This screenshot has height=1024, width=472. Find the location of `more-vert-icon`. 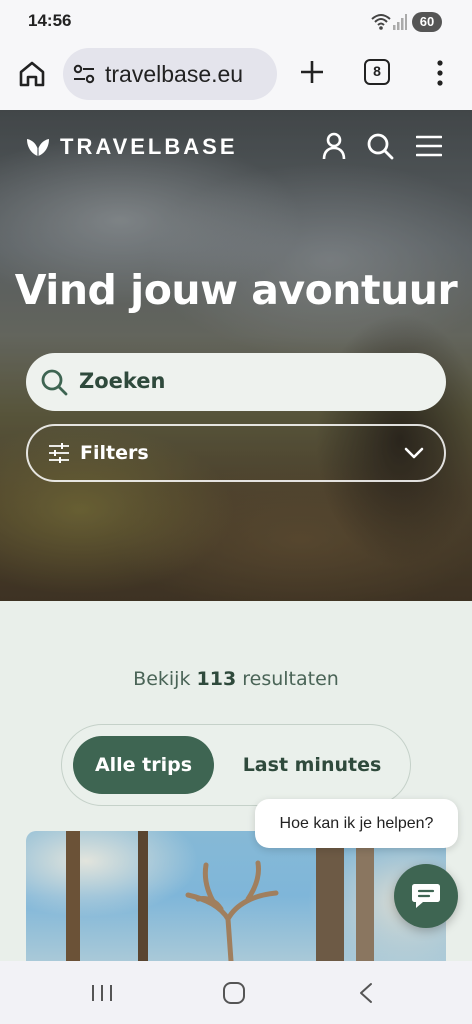

more-vert-icon is located at coordinates (440, 73).